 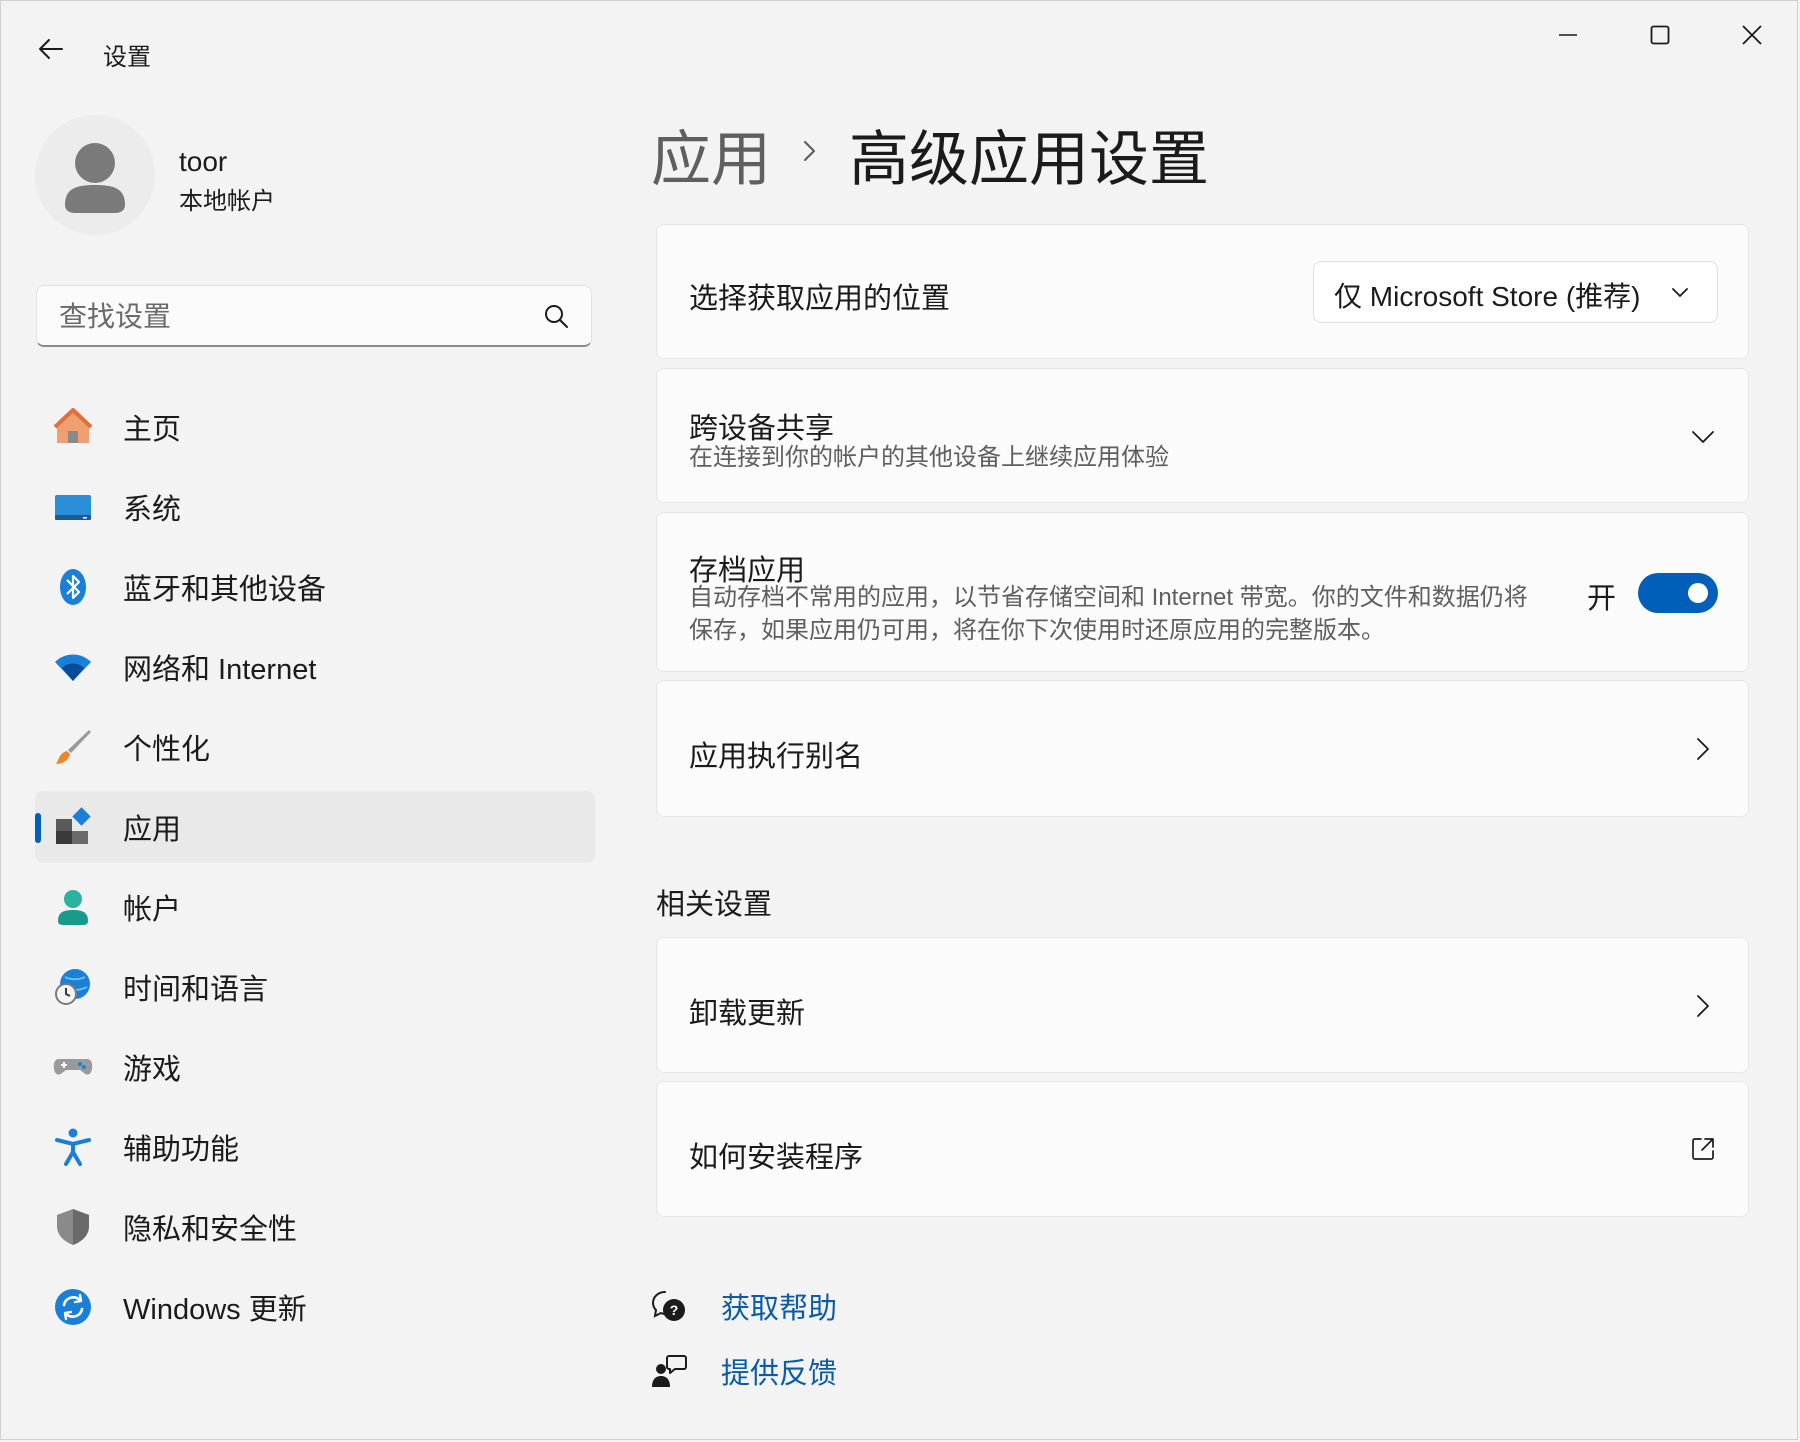 I want to click on minimize-button, so click(x=1568, y=35).